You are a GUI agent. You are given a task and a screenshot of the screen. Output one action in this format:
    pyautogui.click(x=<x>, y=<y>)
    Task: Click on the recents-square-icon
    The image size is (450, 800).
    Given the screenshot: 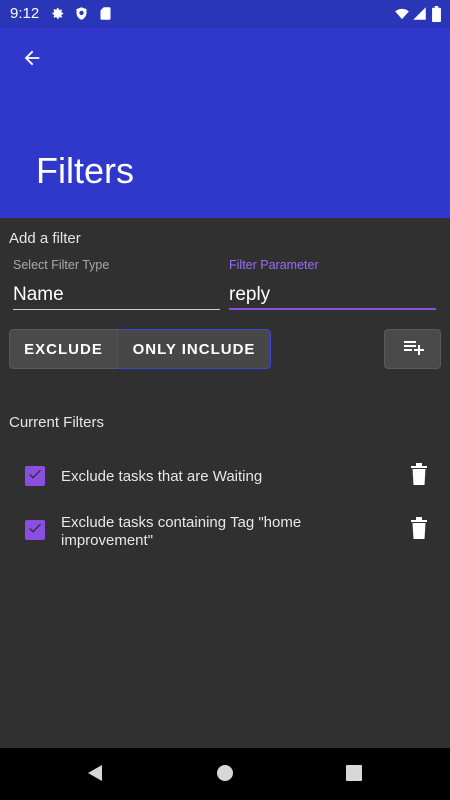 What is the action you would take?
    pyautogui.click(x=354, y=775)
    